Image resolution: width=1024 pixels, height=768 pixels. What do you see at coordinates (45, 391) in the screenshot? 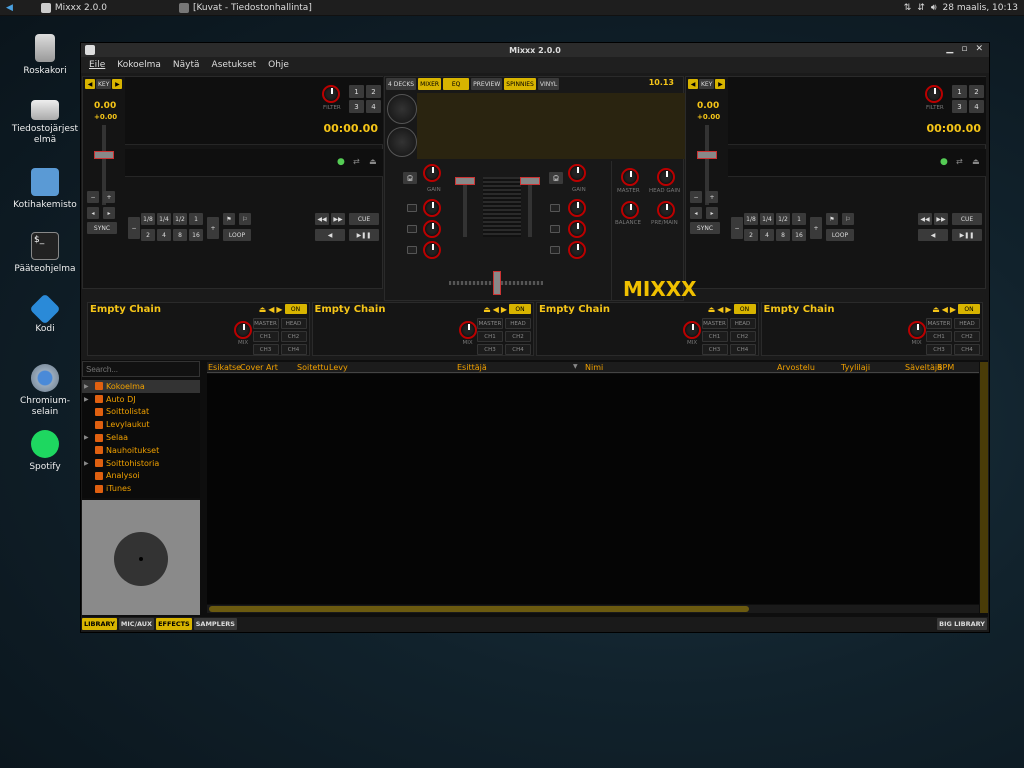
I see `desktop-icon-chromium: Chromium- selain` at bounding box center [45, 391].